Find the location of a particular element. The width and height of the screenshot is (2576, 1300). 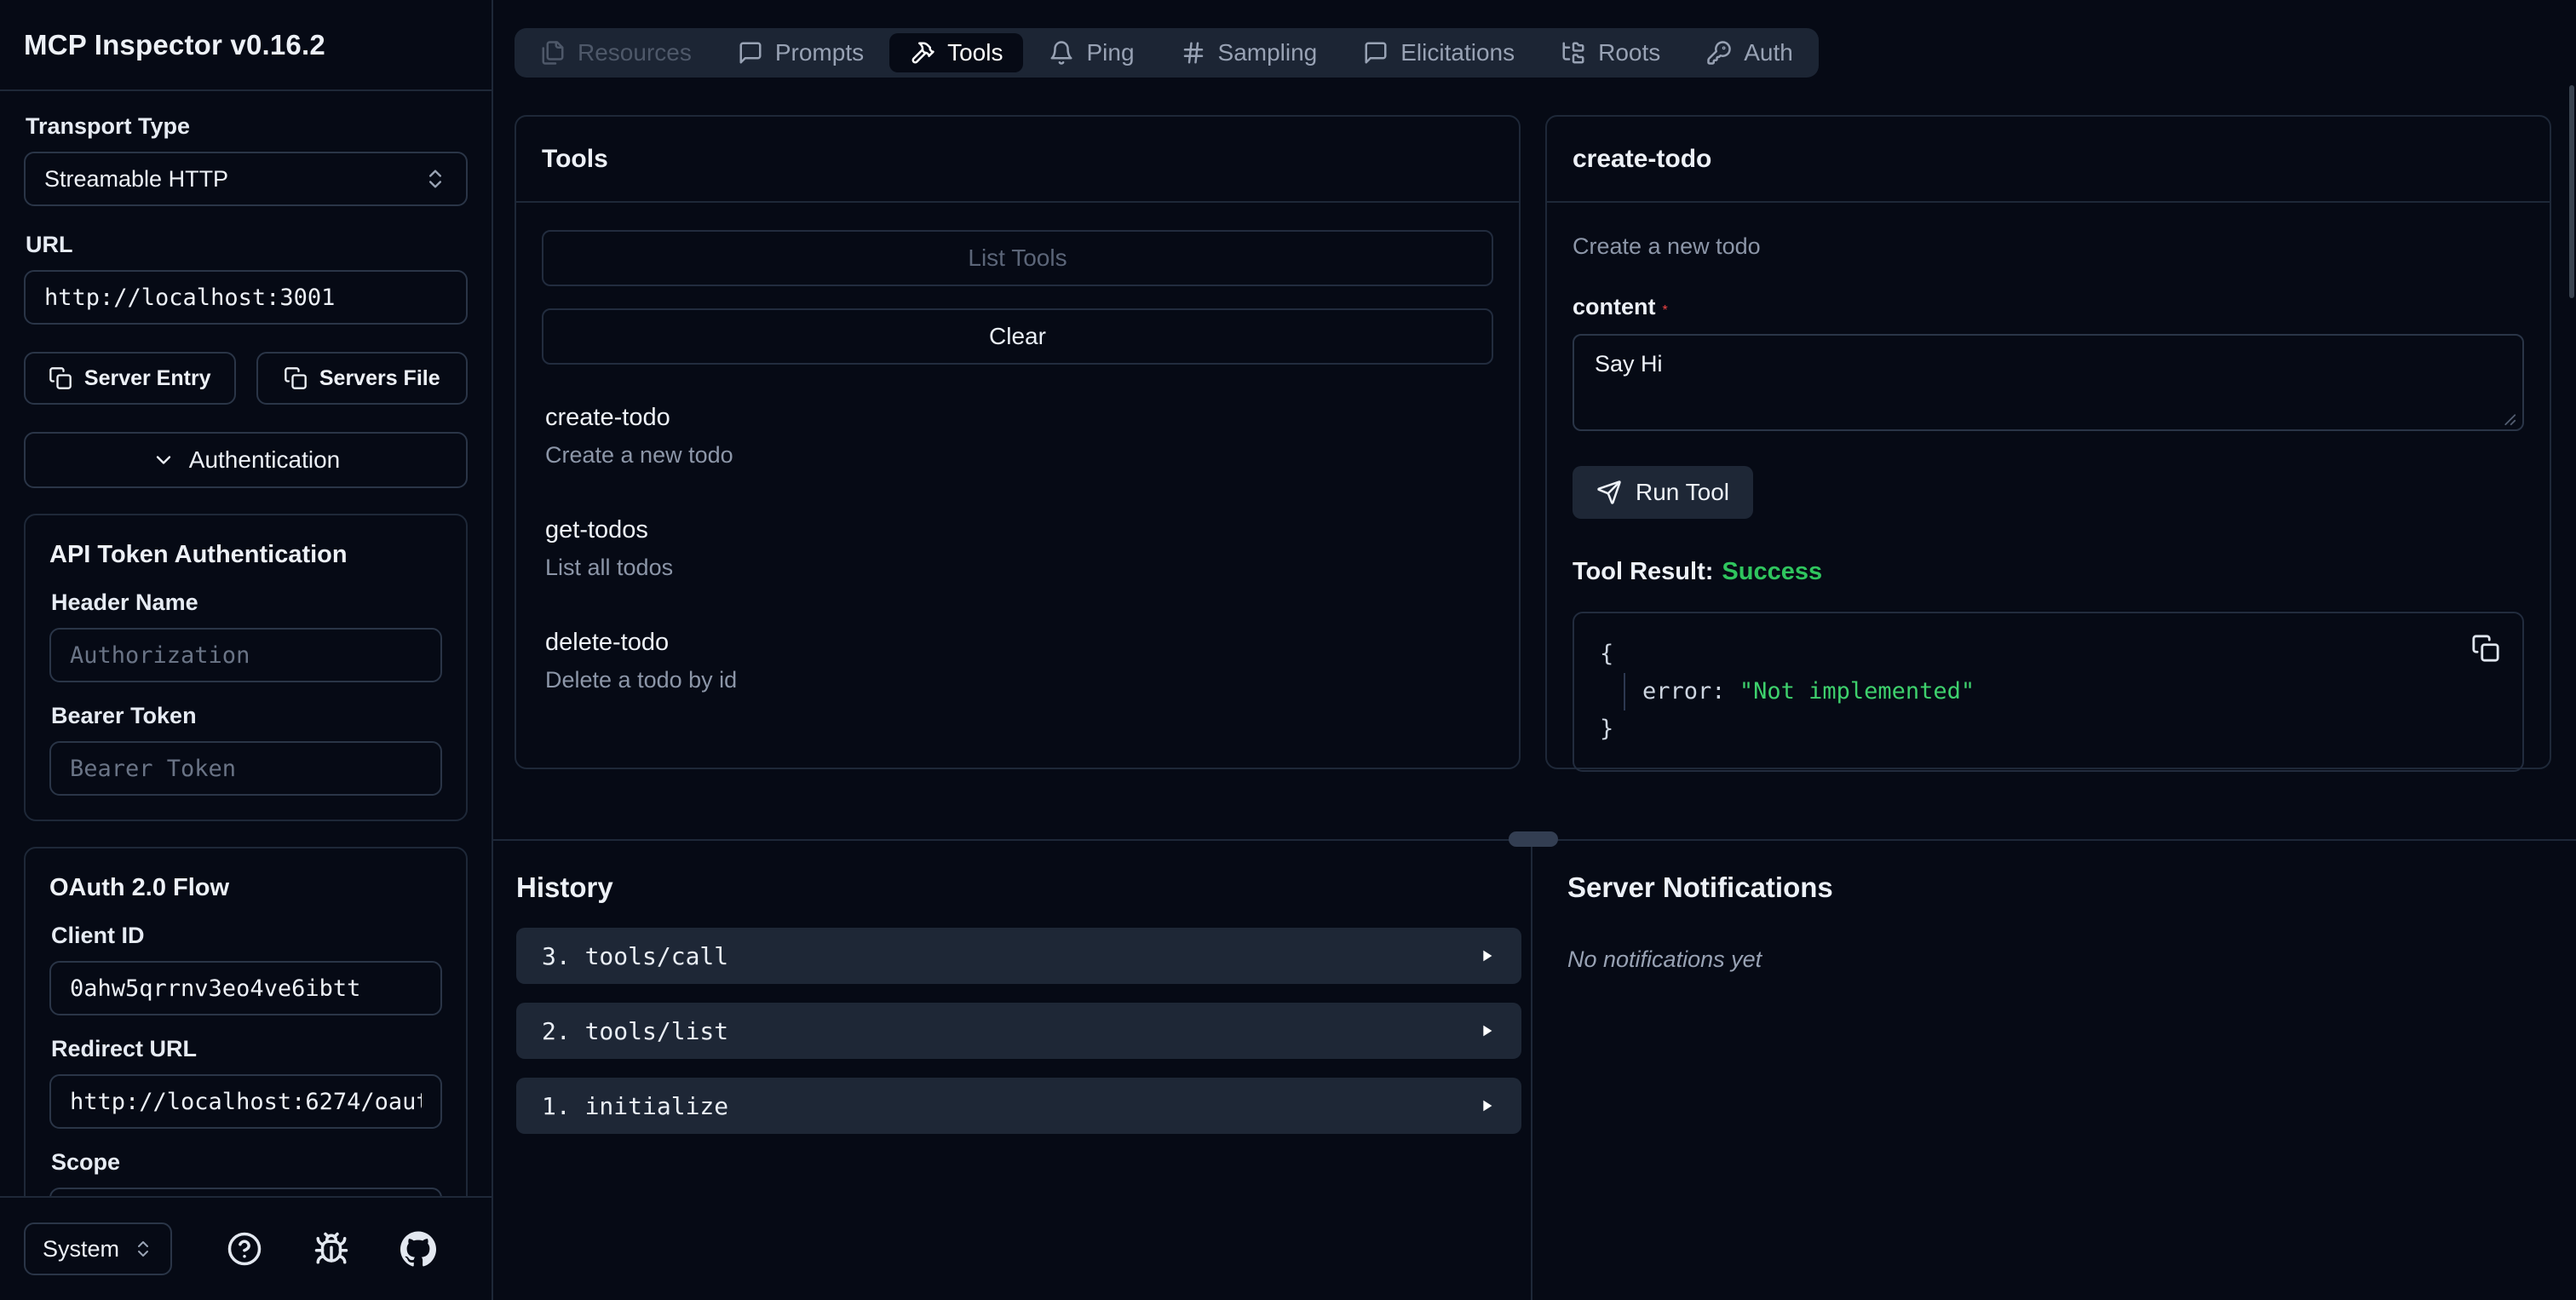

tab-ping: Ping is located at coordinates (1091, 52).